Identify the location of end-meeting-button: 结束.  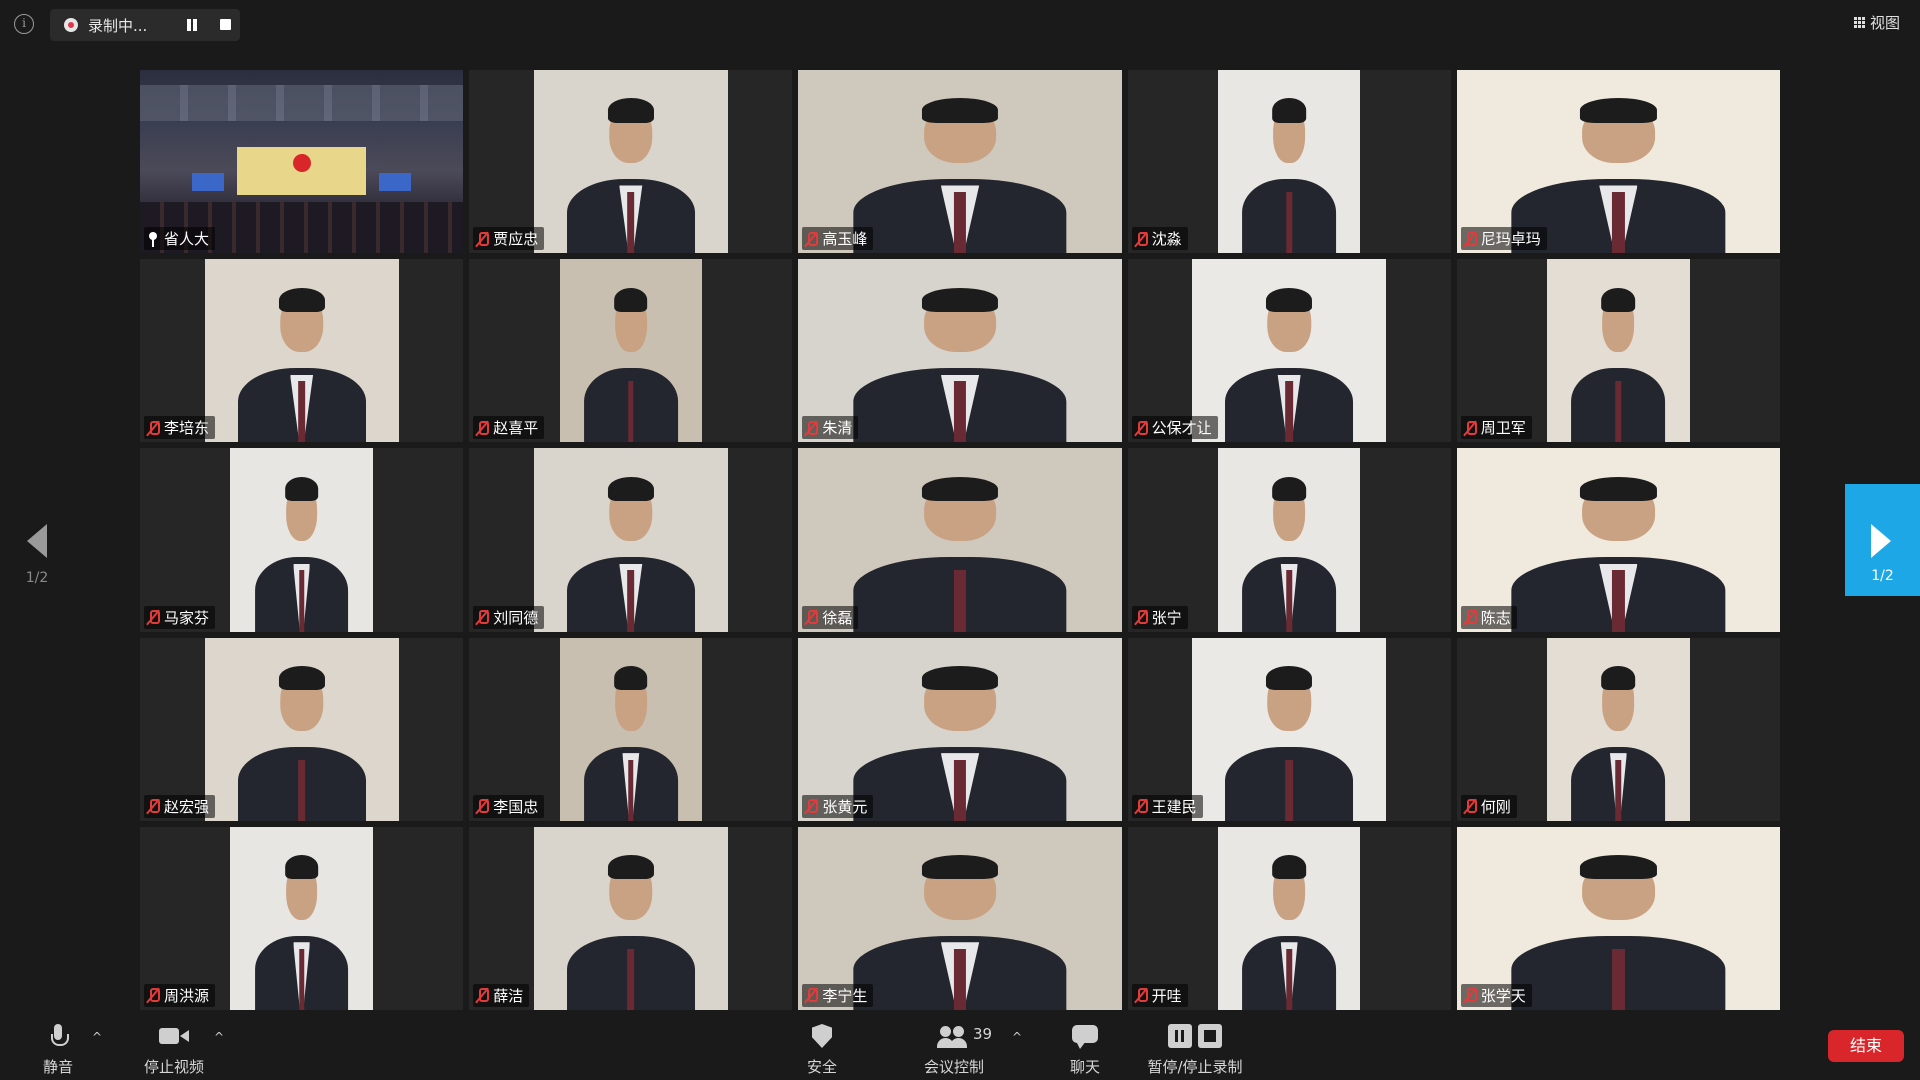
(1866, 1046).